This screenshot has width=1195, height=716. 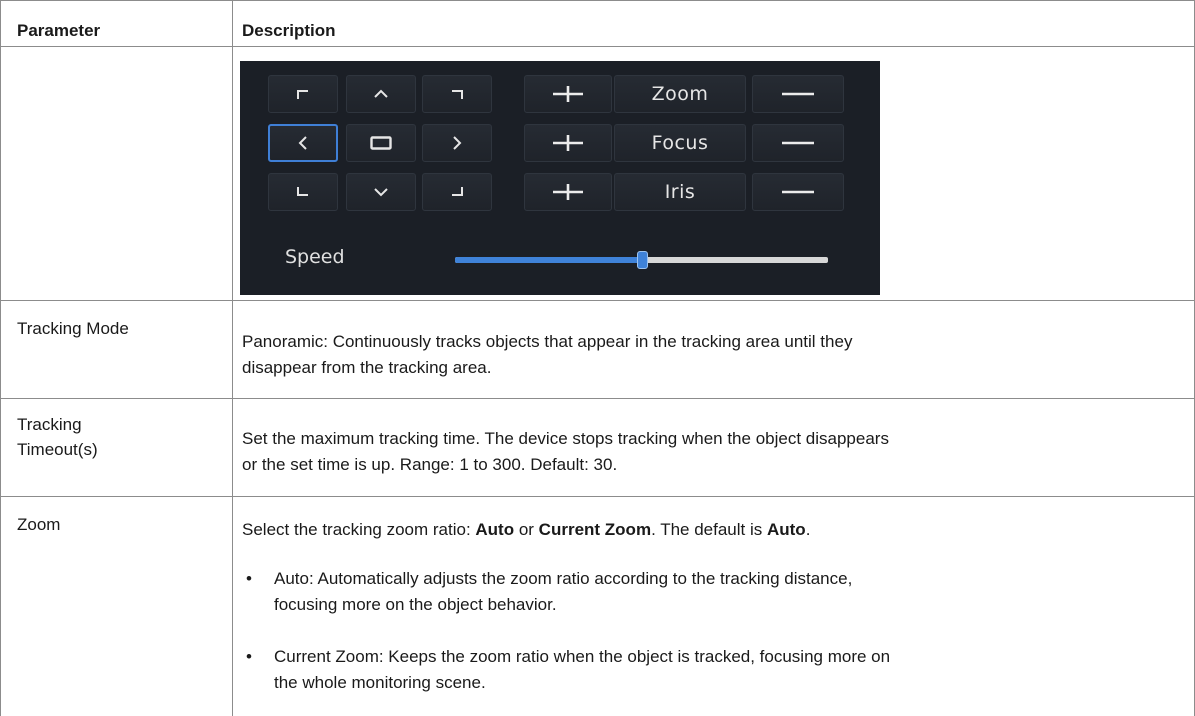 What do you see at coordinates (73, 328) in the screenshot?
I see `row-name-tracking-mode: Tracking Mode` at bounding box center [73, 328].